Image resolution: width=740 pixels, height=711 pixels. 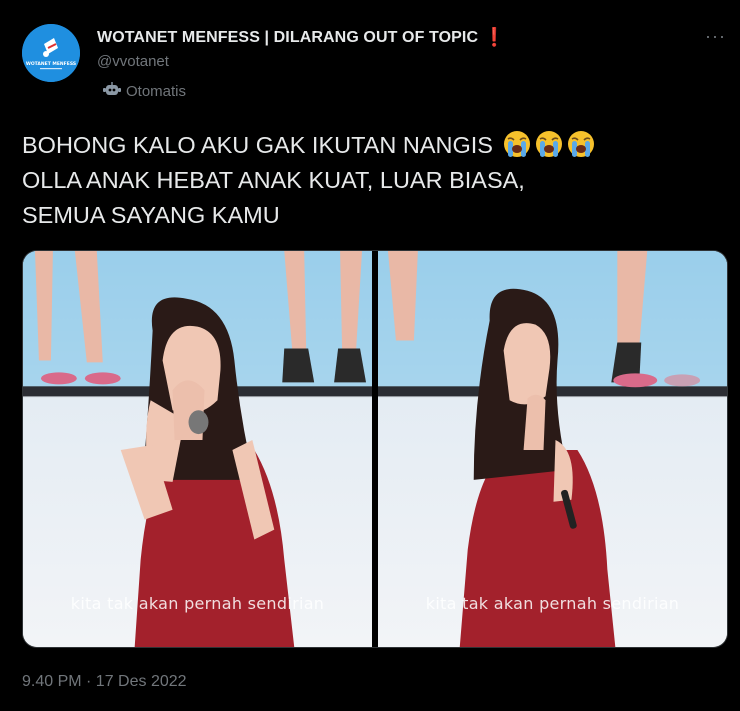 I want to click on tweet-line-2: OLLA ANAK HEBAT ANAK KUAT, LUAR BIASA,, so click(x=273, y=180).